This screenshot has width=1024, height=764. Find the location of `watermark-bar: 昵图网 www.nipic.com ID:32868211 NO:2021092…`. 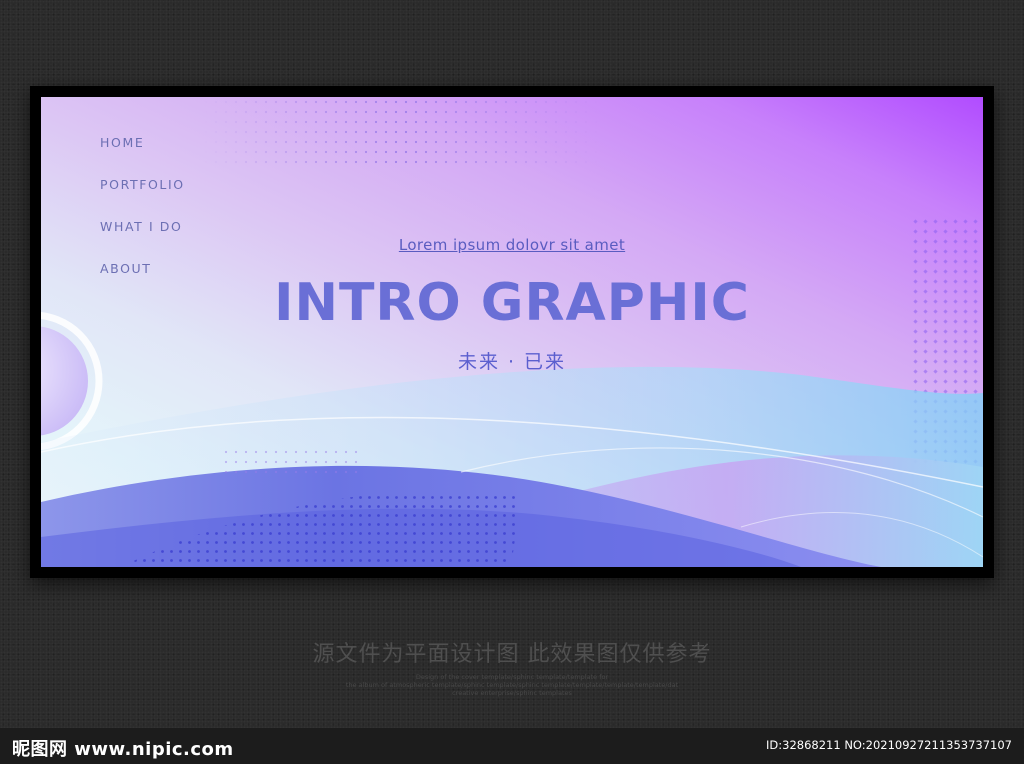

watermark-bar: 昵图网 www.nipic.com ID:32868211 NO:2021092… is located at coordinates (512, 746).